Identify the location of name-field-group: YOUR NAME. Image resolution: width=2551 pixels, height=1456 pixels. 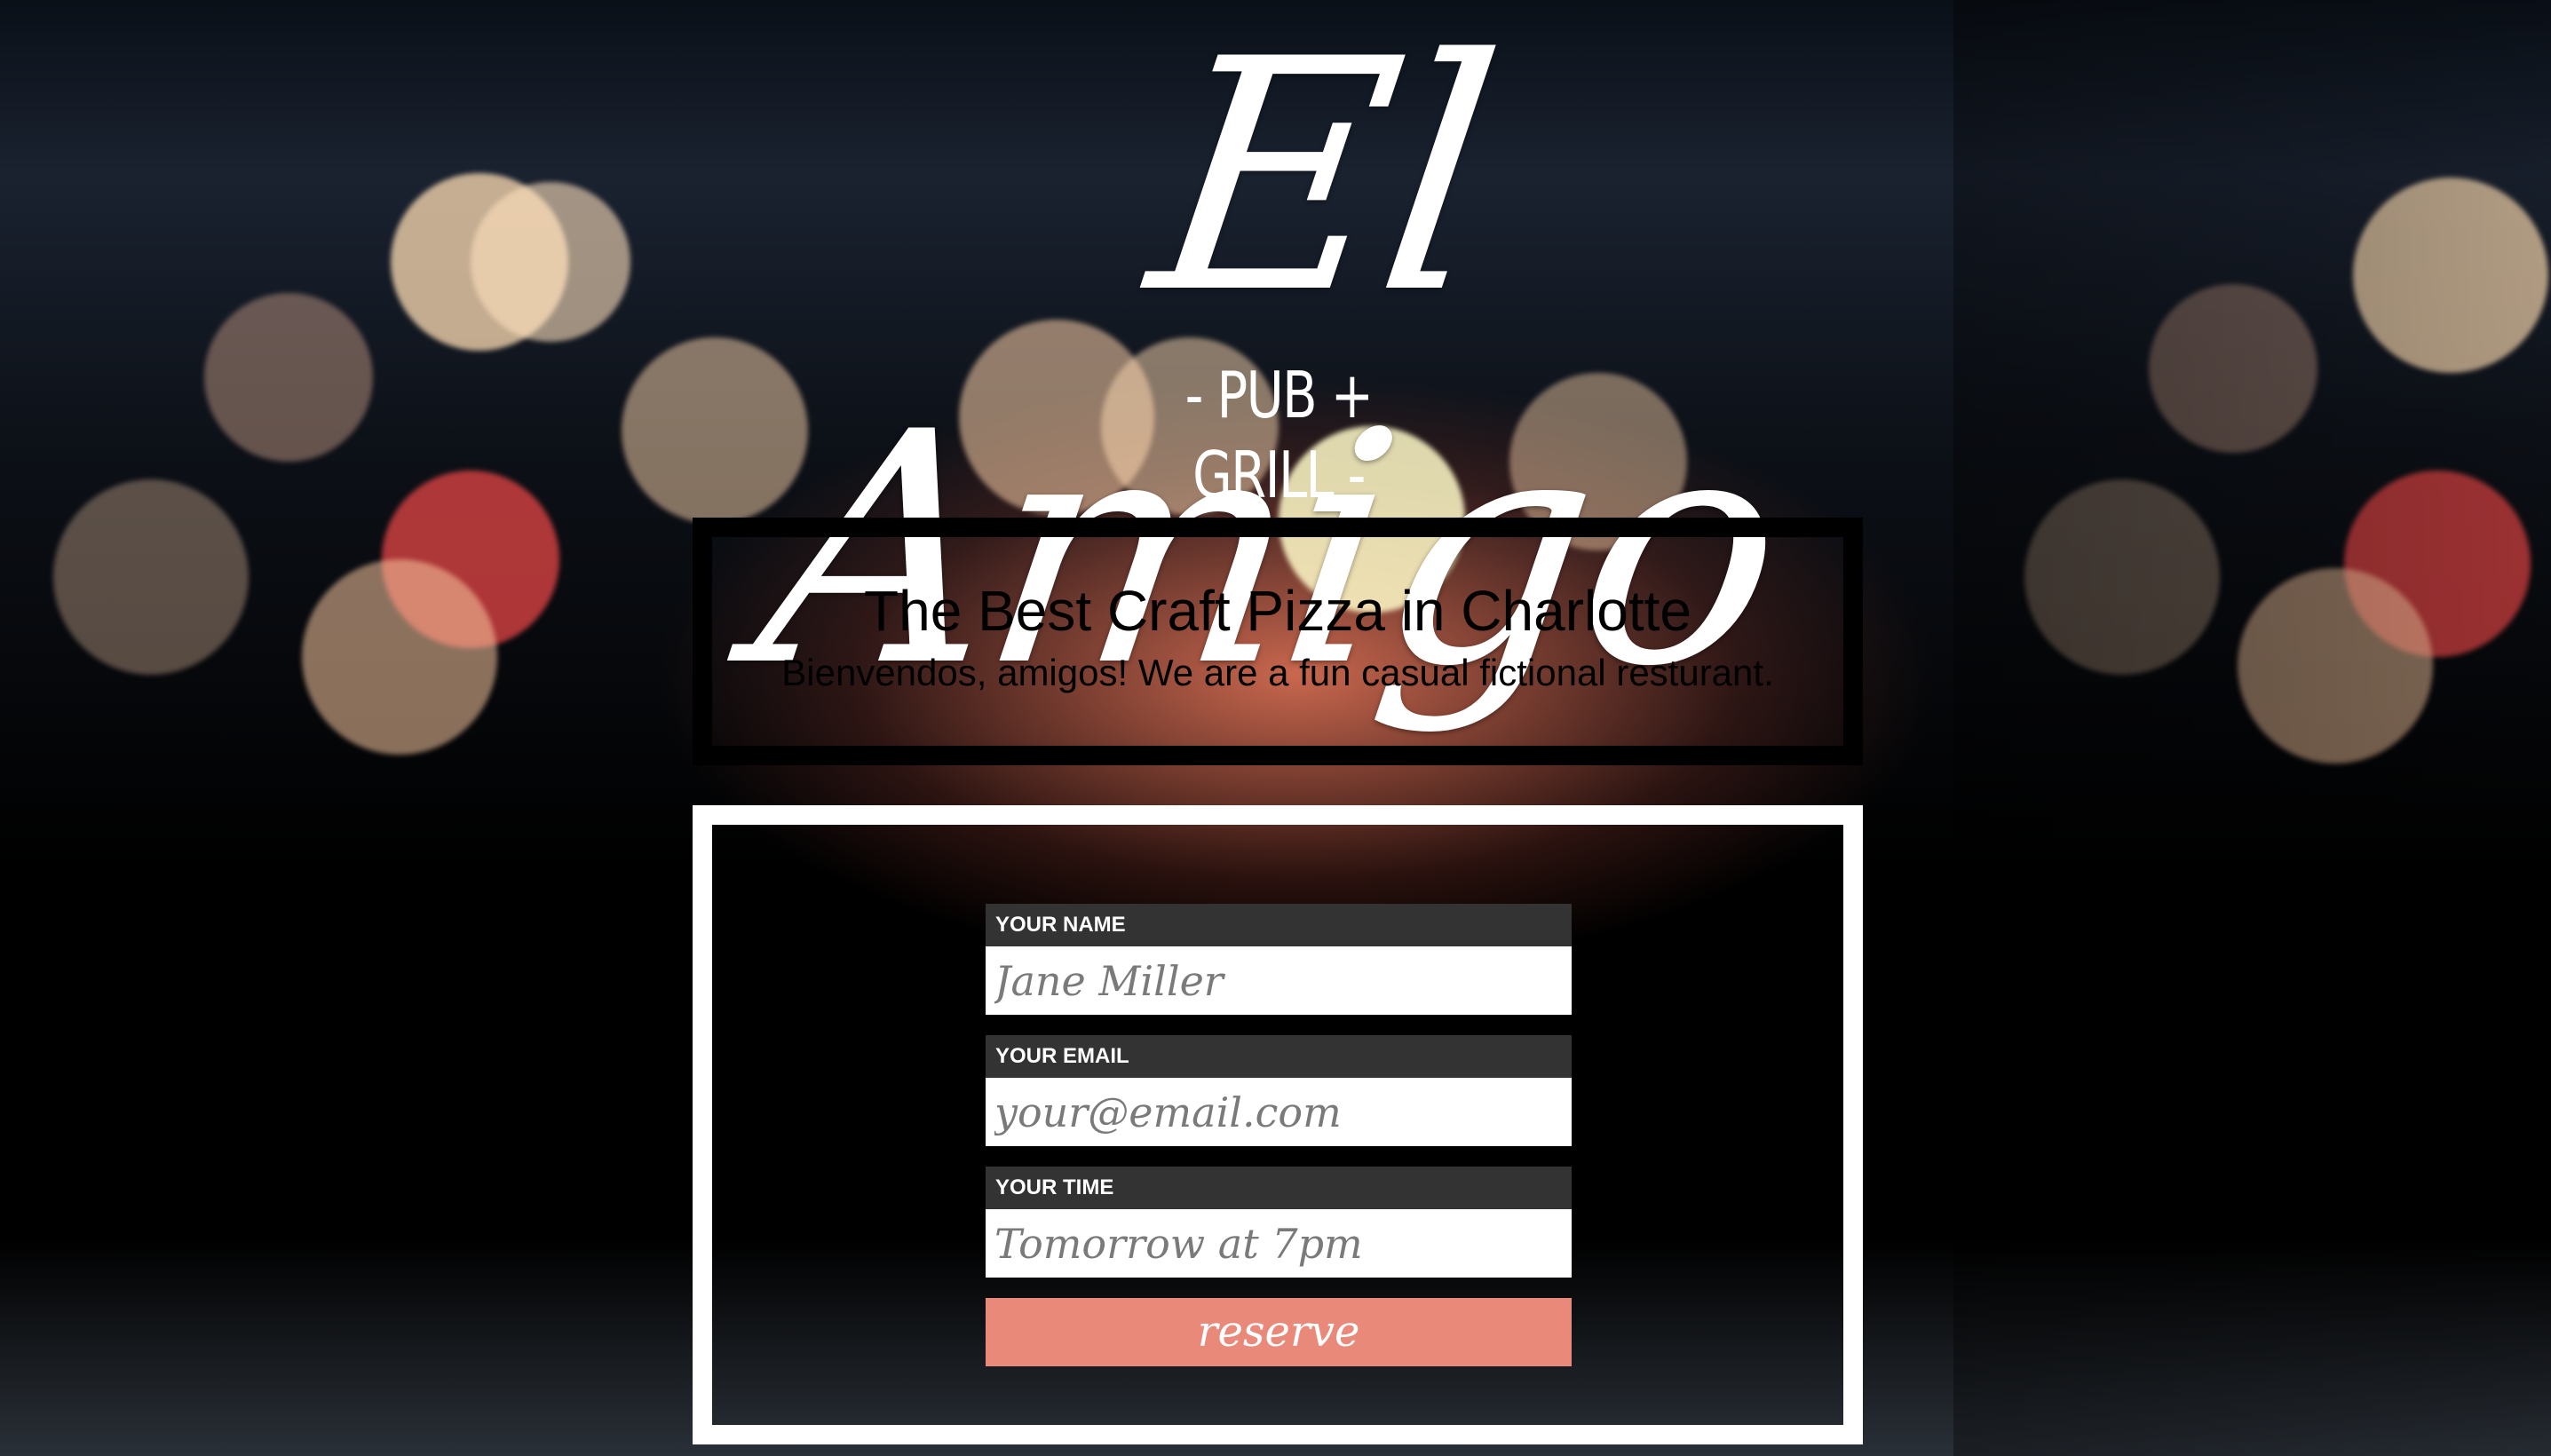
(1279, 959).